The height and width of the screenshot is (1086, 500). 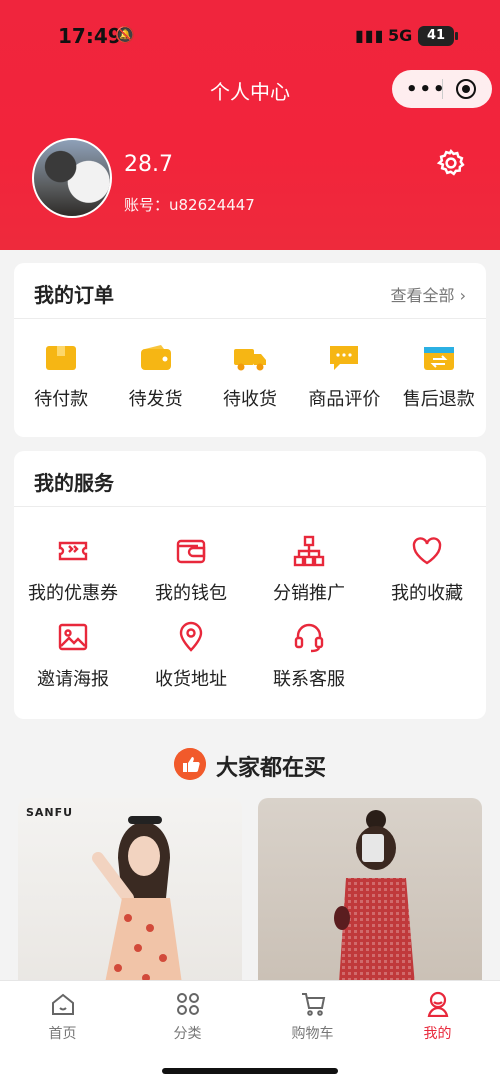 I want to click on comment-icon, so click(x=344, y=358).